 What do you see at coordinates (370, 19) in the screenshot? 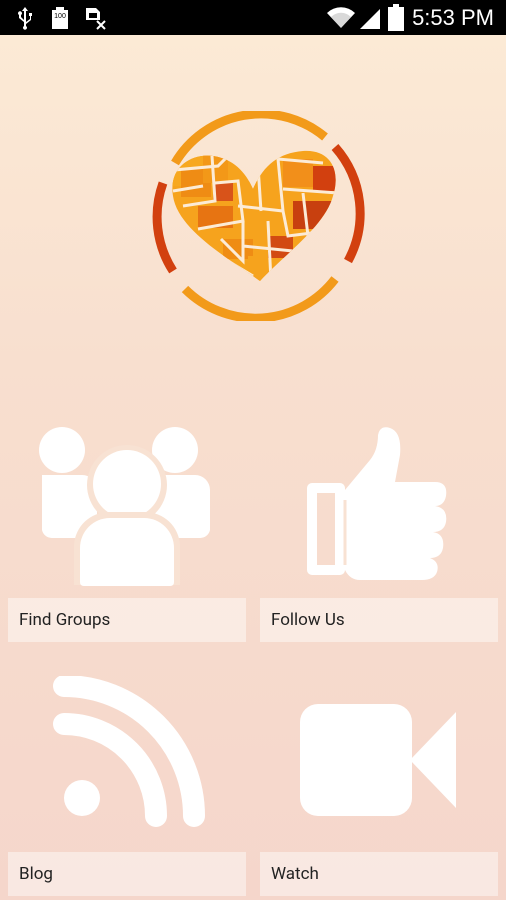
I see `signal-icon` at bounding box center [370, 19].